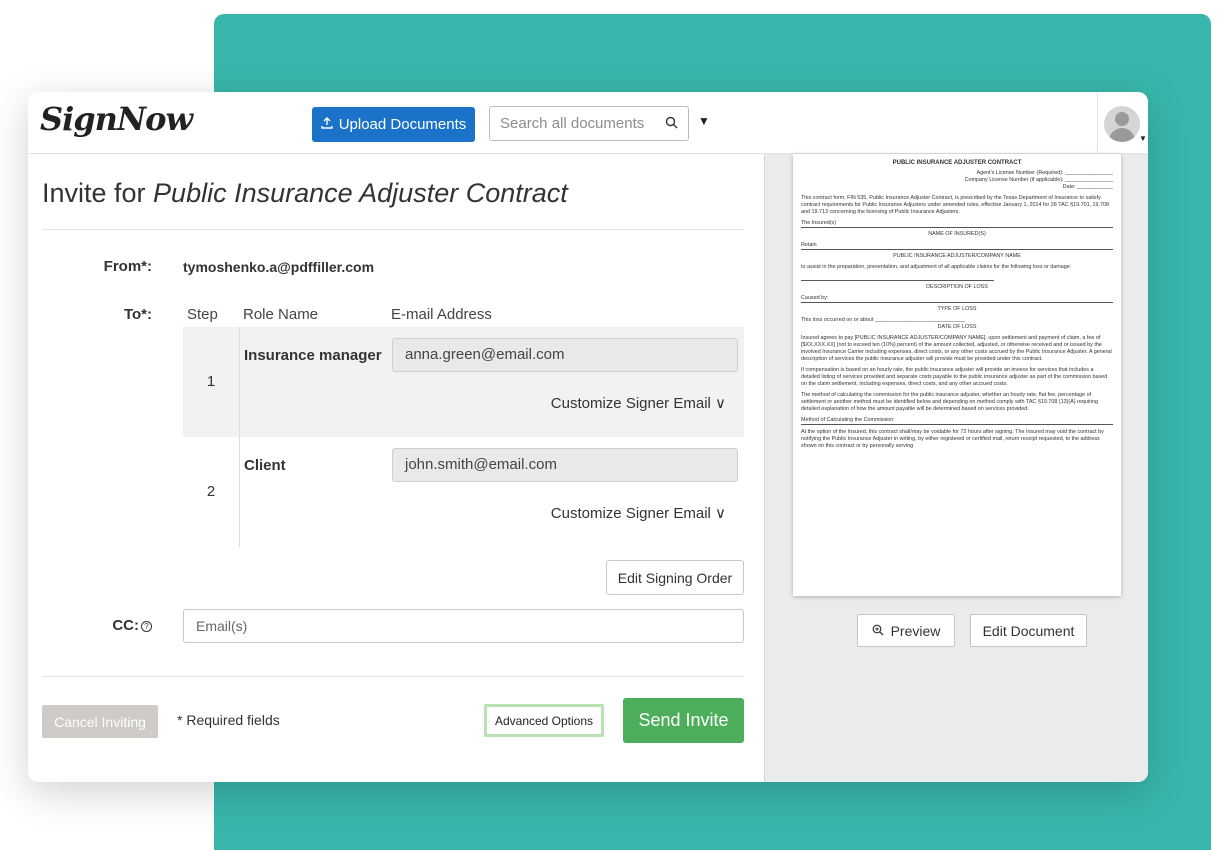 The width and height of the screenshot is (1225, 850). What do you see at coordinates (463, 626) in the screenshot?
I see `cc-email-input` at bounding box center [463, 626].